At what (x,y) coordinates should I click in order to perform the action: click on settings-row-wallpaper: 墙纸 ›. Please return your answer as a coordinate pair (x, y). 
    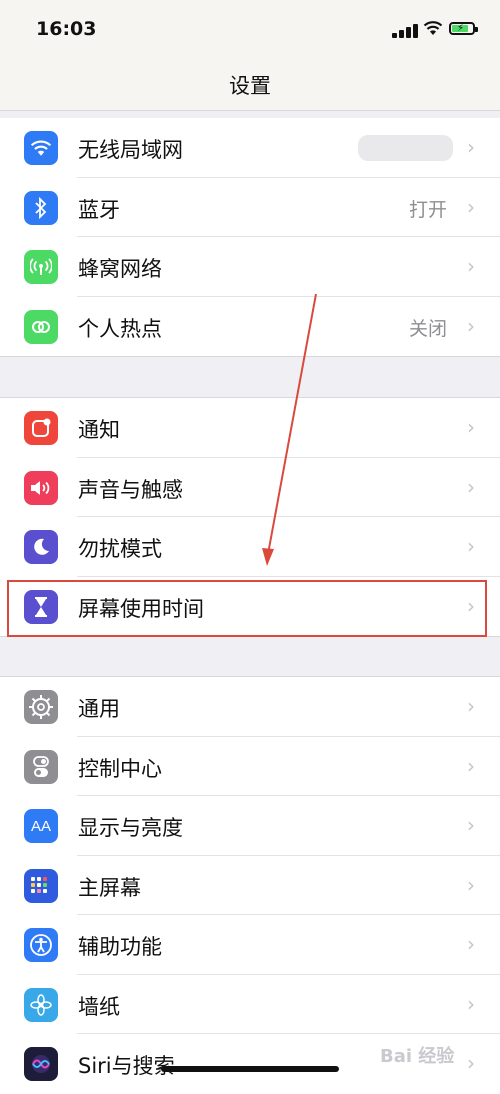
    Looking at the image, I should click on (250, 1005).